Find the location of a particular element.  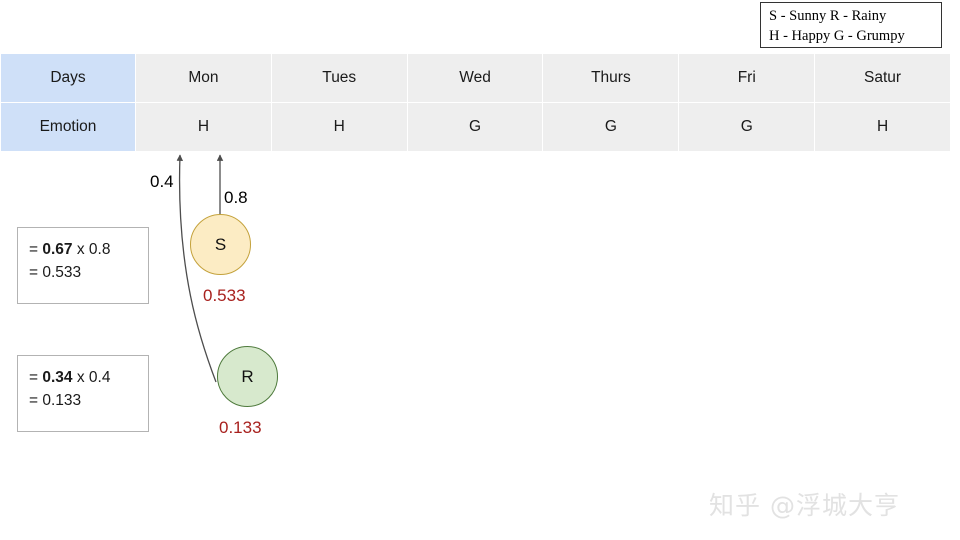

calculation-box-rainy: = 0.34 x 0.4 = 0.133 is located at coordinates (83, 393).